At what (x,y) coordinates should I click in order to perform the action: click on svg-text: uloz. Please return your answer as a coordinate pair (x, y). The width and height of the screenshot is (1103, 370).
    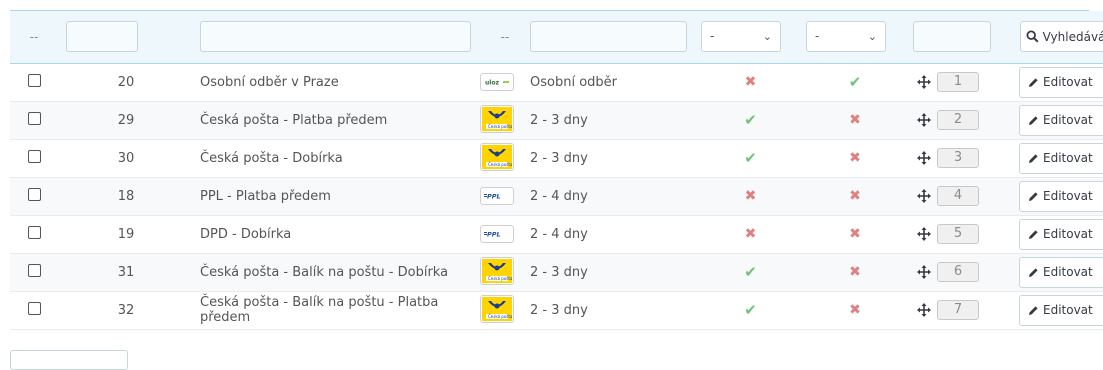
    Looking at the image, I should click on (492, 83).